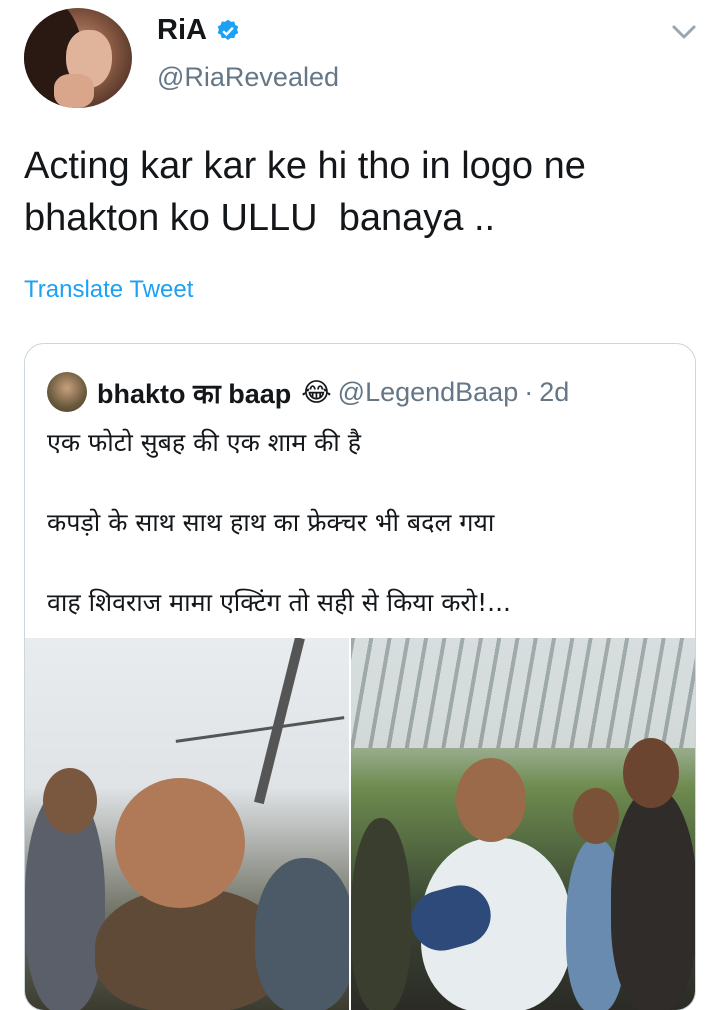 Image resolution: width=720 pixels, height=1010 pixels. Describe the element at coordinates (67, 392) in the screenshot. I see `quoted-author-avatar` at that location.